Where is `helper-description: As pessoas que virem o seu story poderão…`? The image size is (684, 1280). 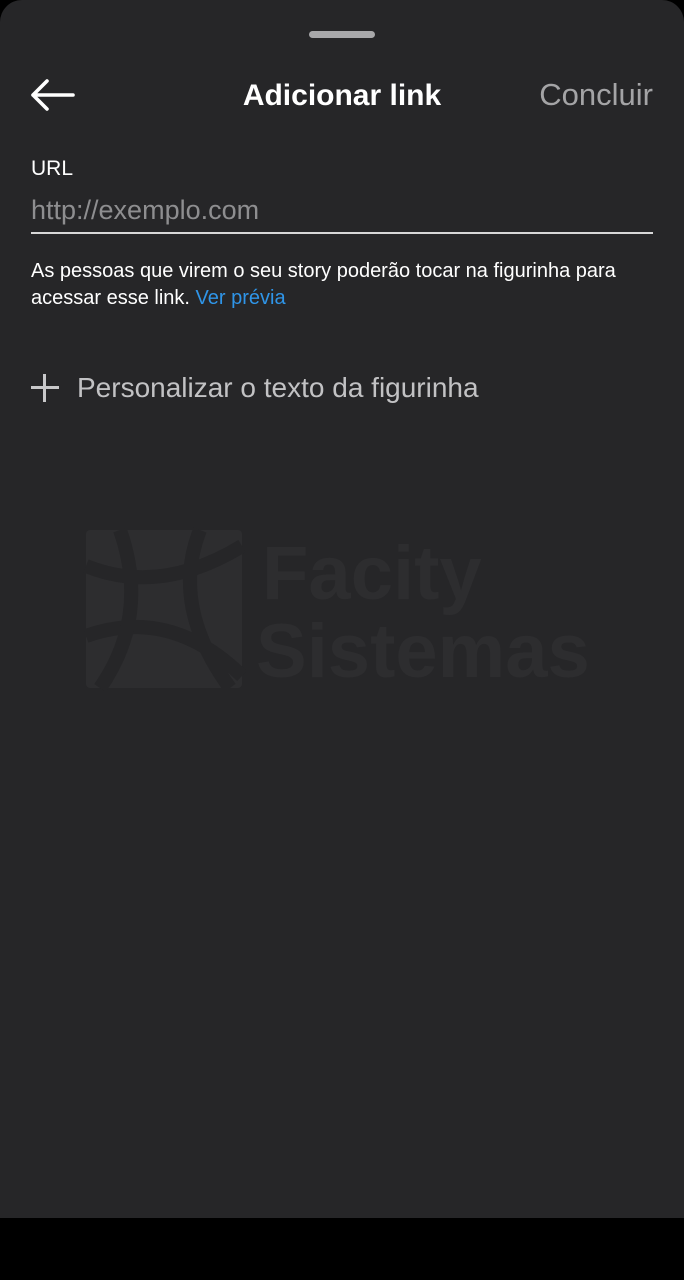
helper-description: As pessoas que virem o seu story poderão… is located at coordinates (323, 284).